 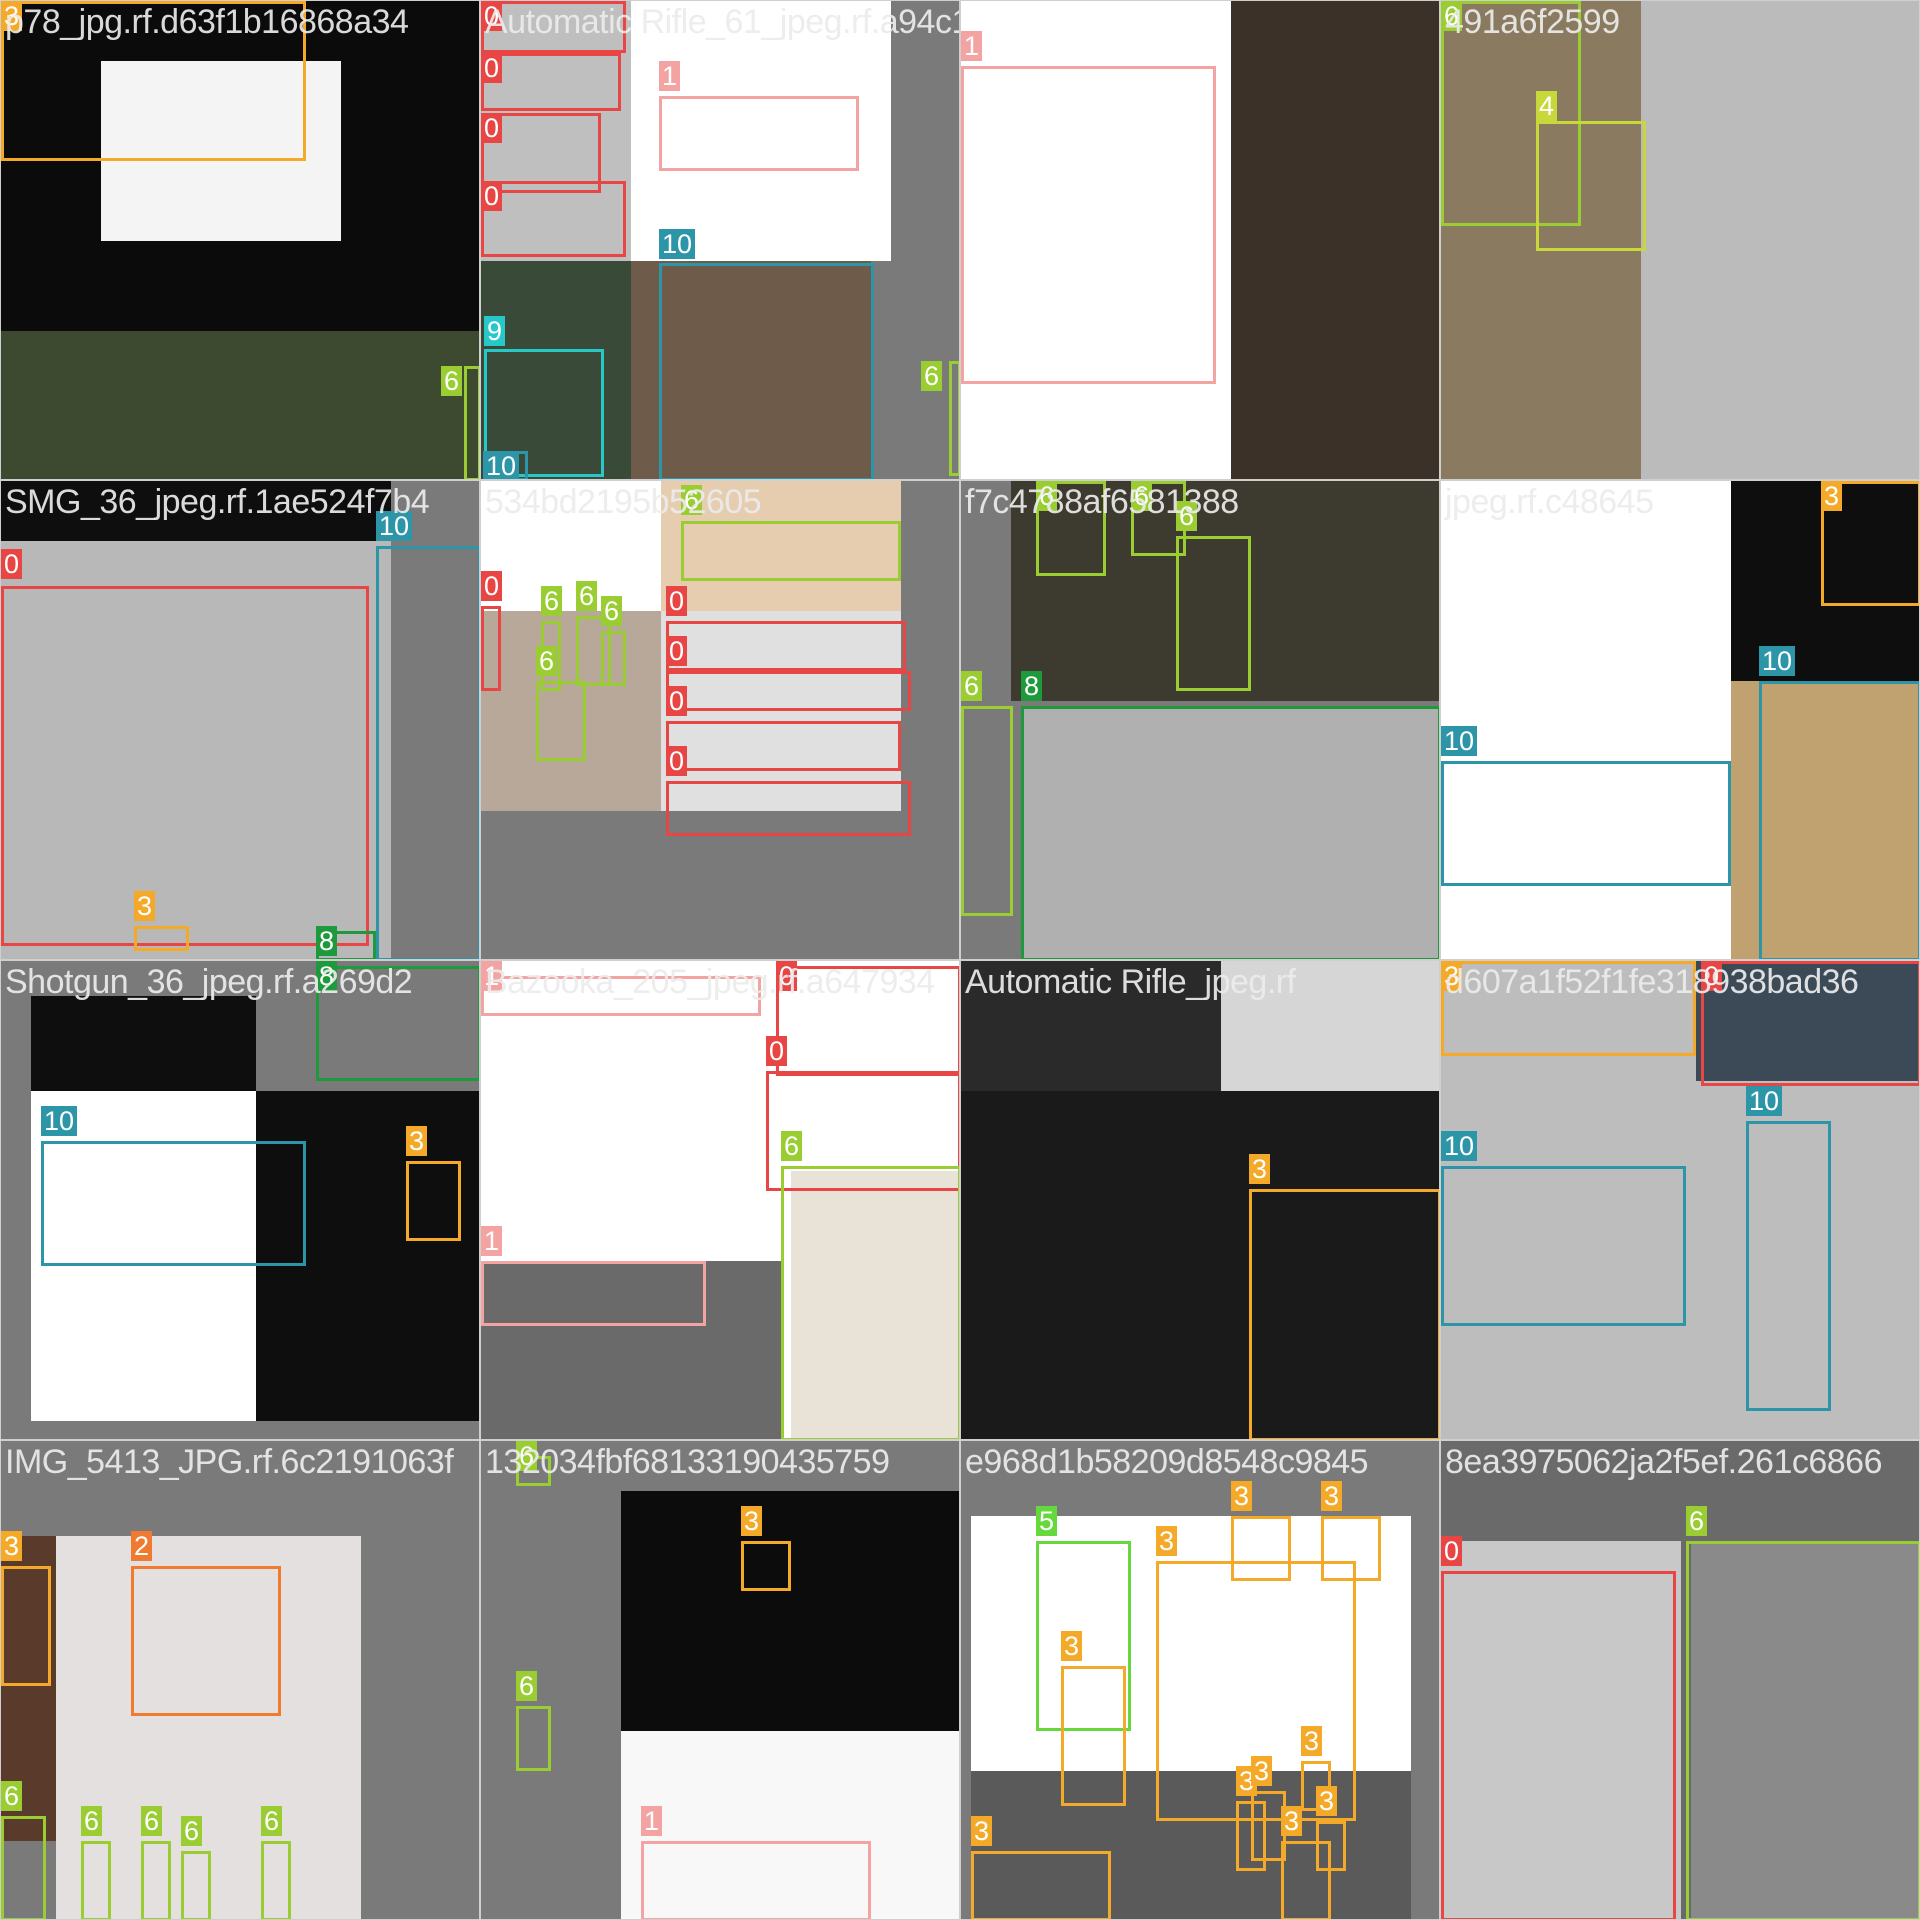 What do you see at coordinates (720, 1200) in the screenshot?
I see `mosaic-tile: 1 0 0 6 1 Bazooka_205_jpeg.rf.a647934` at bounding box center [720, 1200].